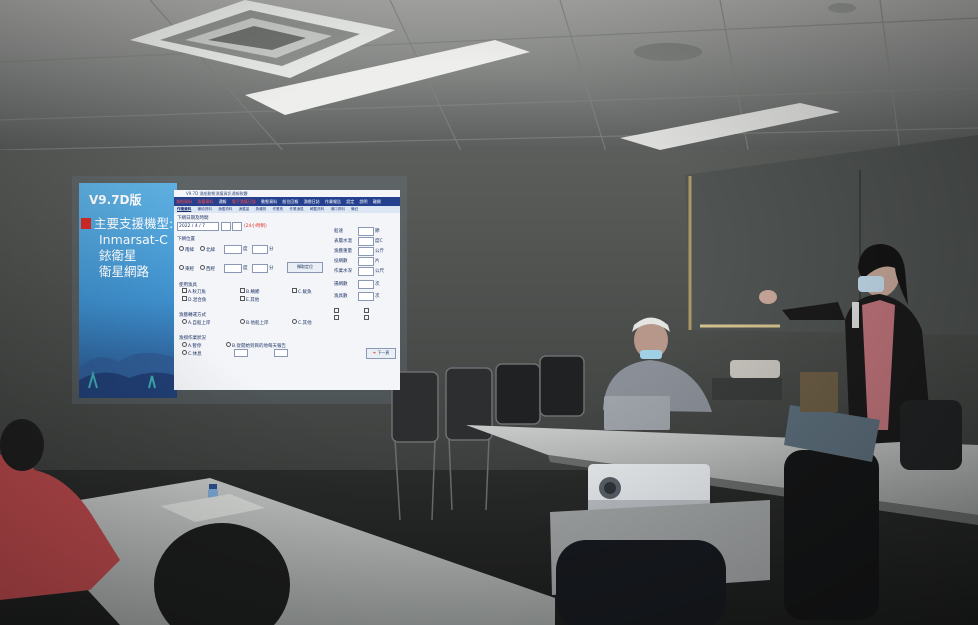 Image resolution: width=978 pixels, height=625 pixels. I want to click on menu-item: 動態資料, so click(269, 201).